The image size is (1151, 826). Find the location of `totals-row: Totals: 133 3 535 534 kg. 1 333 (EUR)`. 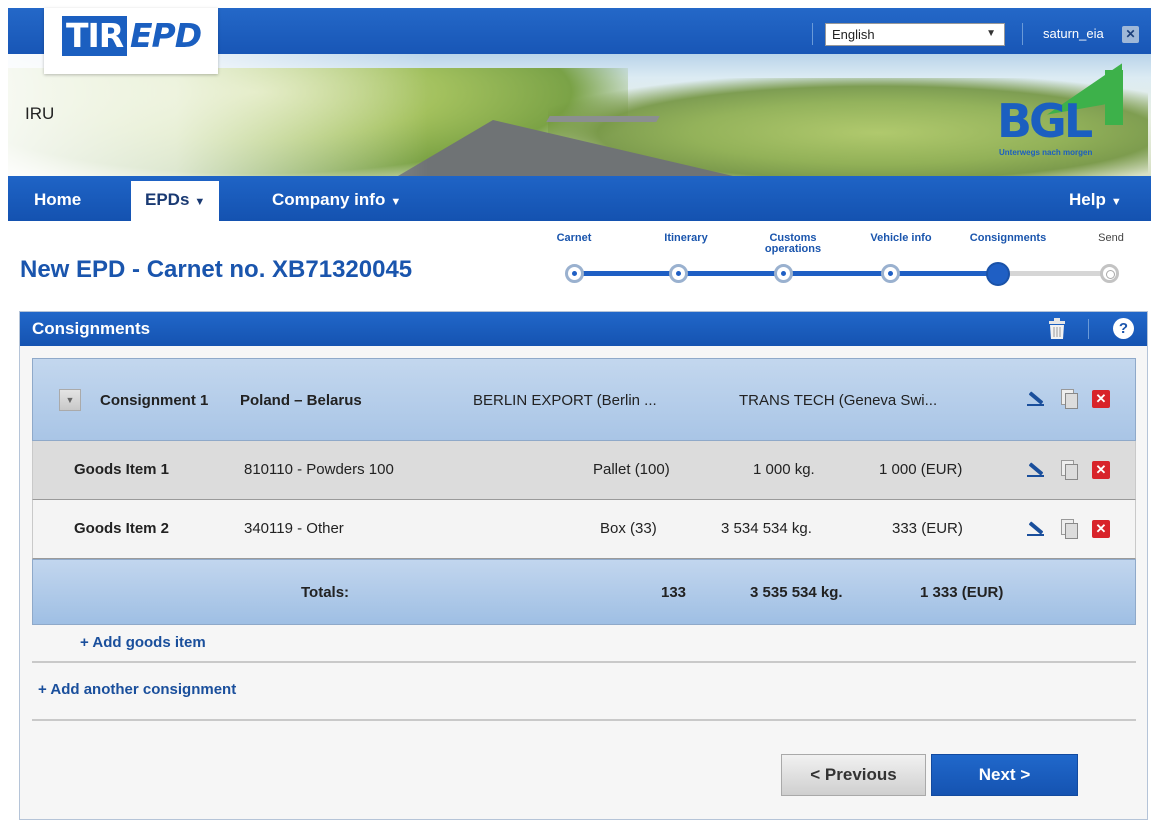

totals-row: Totals: 133 3 535 534 kg. 1 333 (EUR) is located at coordinates (584, 592).